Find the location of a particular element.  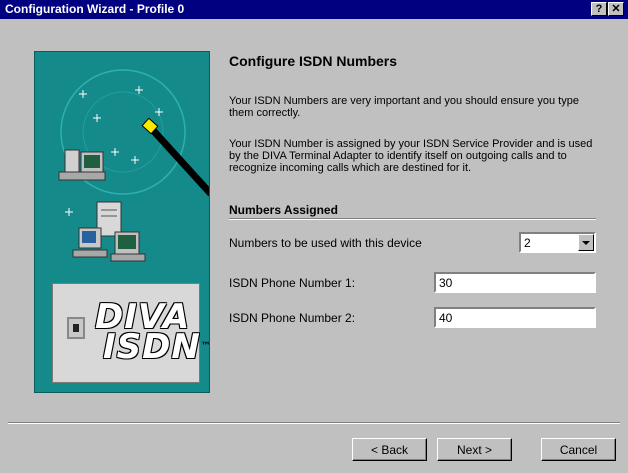

numbers-count-select: 2 is located at coordinates (557, 242).